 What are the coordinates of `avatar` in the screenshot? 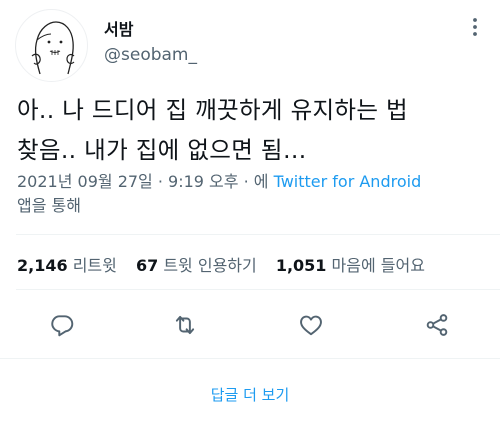 It's located at (51, 45).